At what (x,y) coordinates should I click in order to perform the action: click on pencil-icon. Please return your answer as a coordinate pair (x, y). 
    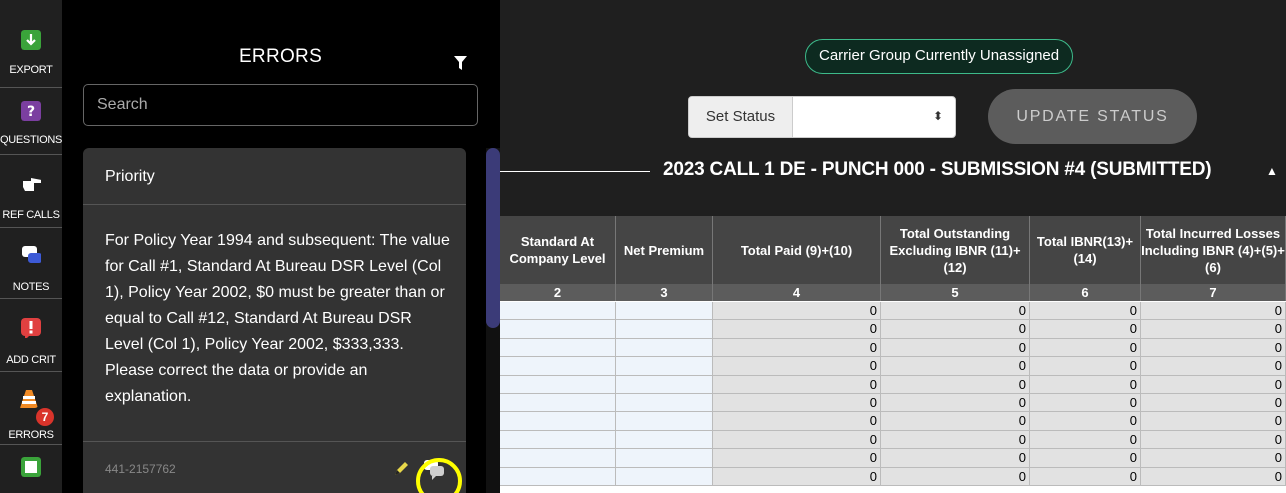
    Looking at the image, I should click on (402, 468).